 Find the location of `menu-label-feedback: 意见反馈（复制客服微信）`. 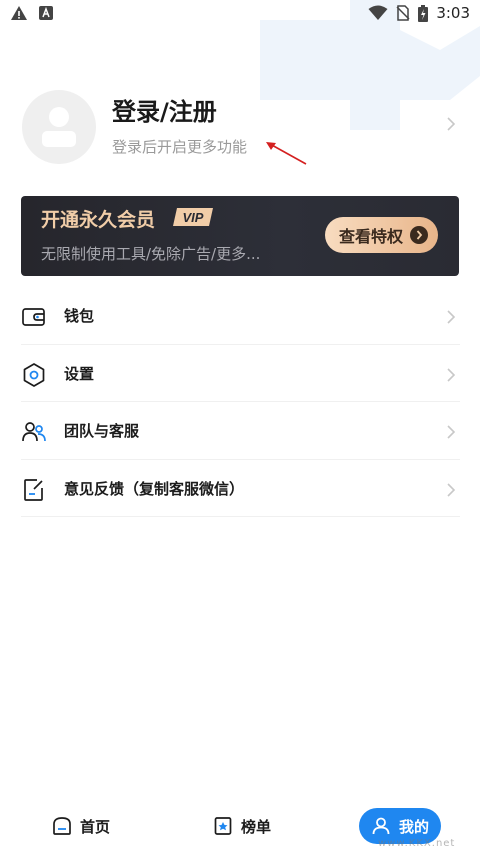

menu-label-feedback: 意见反馈（复制客服微信） is located at coordinates (154, 488).